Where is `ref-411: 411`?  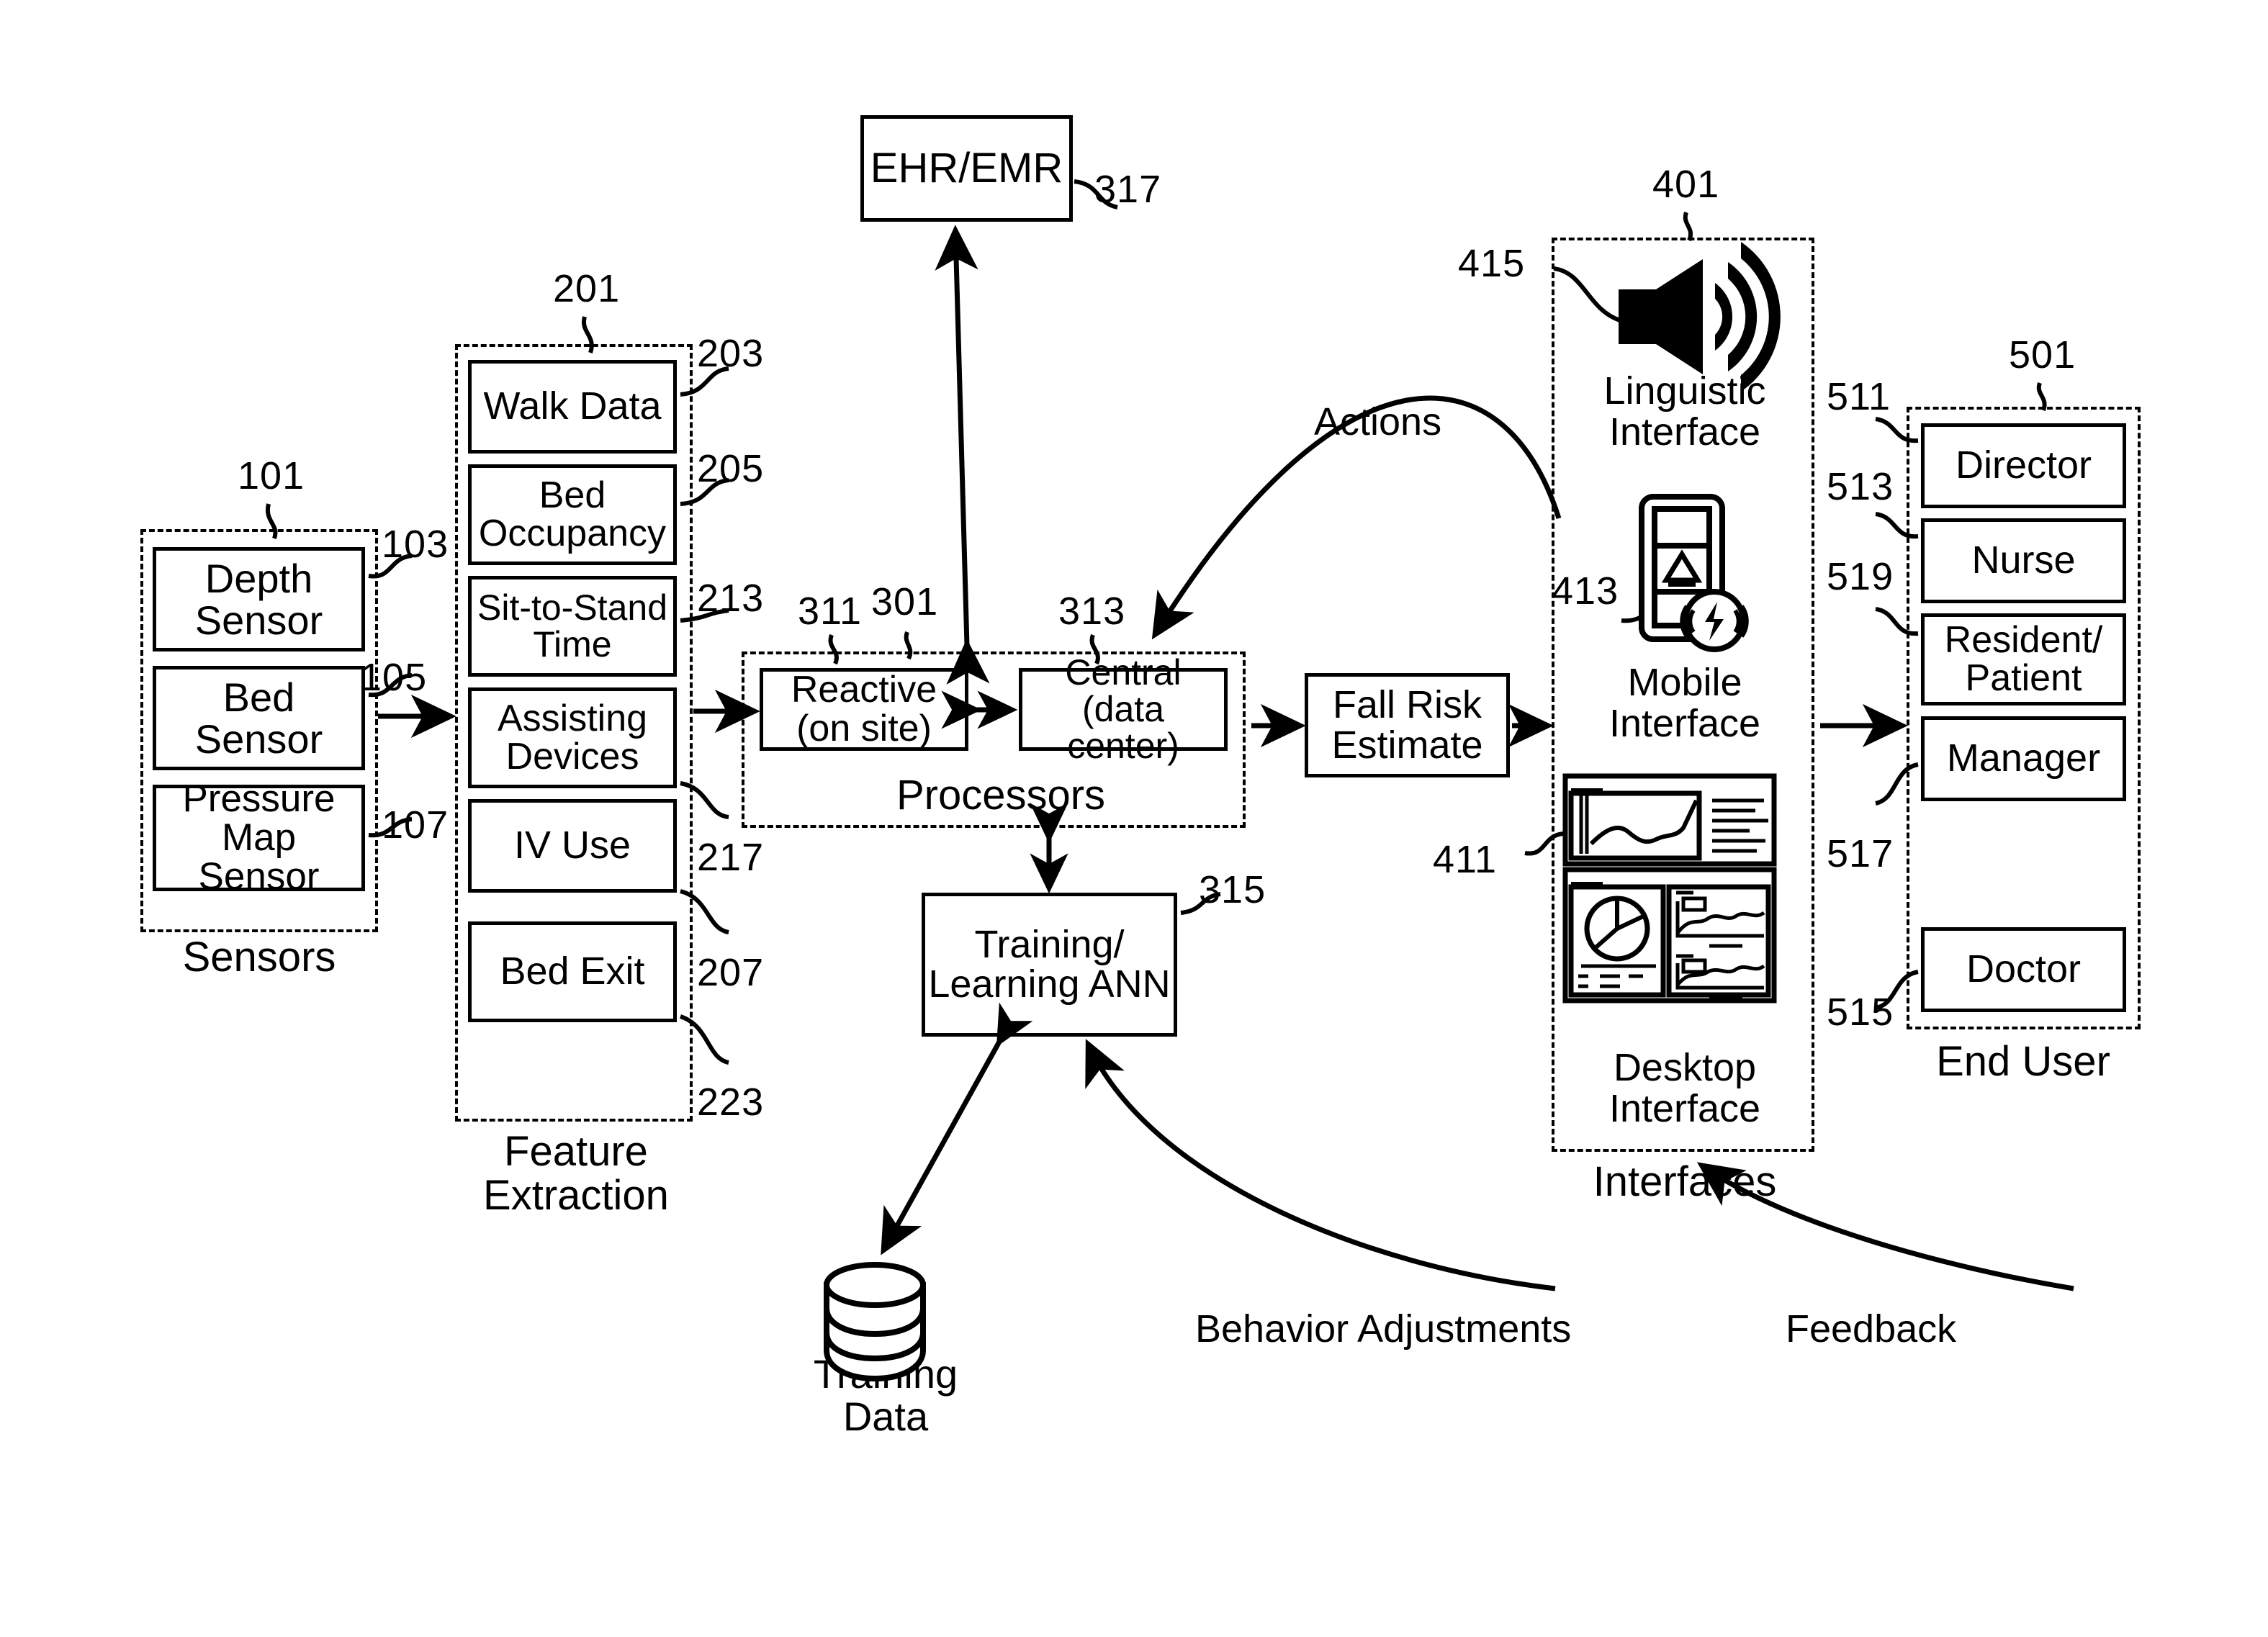
ref-411: 411 is located at coordinates (1465, 859).